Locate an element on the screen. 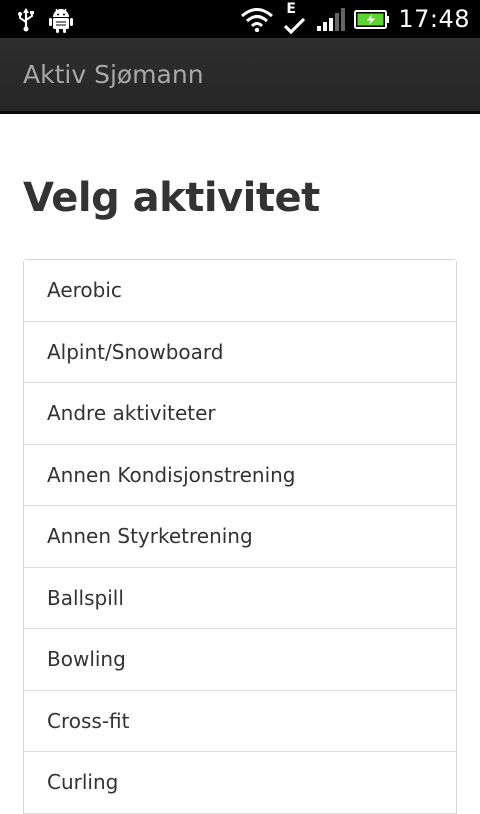 Image resolution: width=480 pixels, height=814 pixels. list-item-label: Annen Styrketrening is located at coordinates (150, 536).